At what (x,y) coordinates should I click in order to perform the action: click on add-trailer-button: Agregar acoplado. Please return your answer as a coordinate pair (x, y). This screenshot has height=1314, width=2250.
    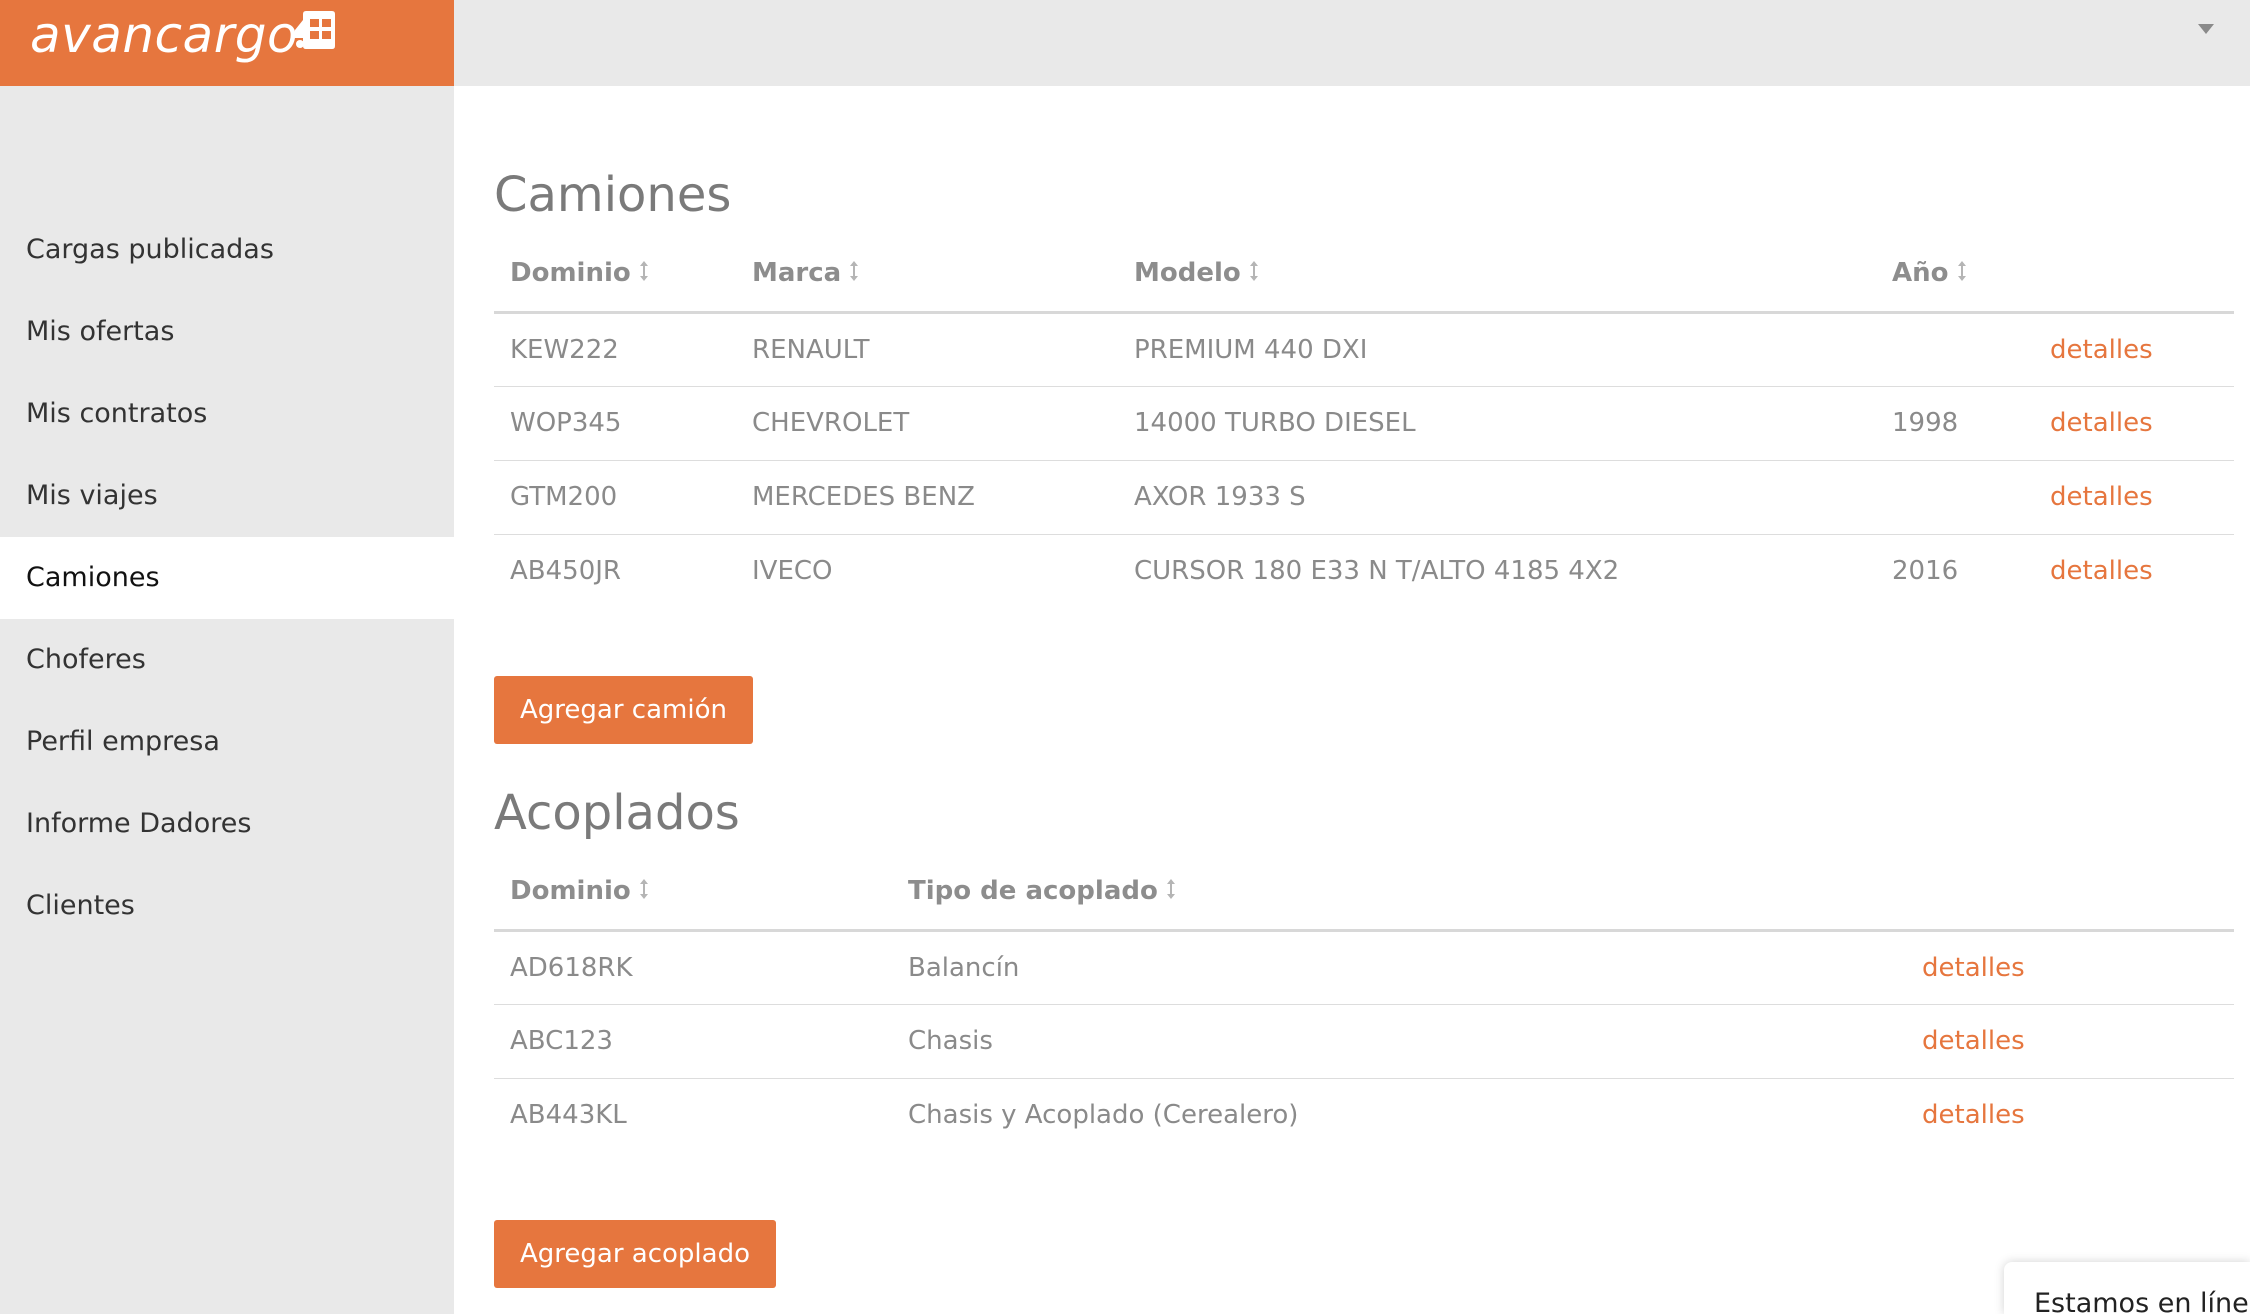
    Looking at the image, I should click on (635, 1254).